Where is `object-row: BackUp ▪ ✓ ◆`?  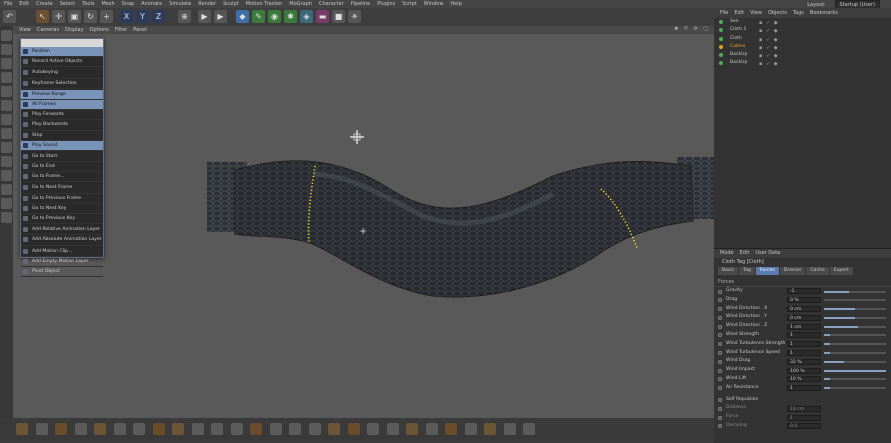
object-row: BackUp ▪ ✓ ◆ is located at coordinates (802, 63).